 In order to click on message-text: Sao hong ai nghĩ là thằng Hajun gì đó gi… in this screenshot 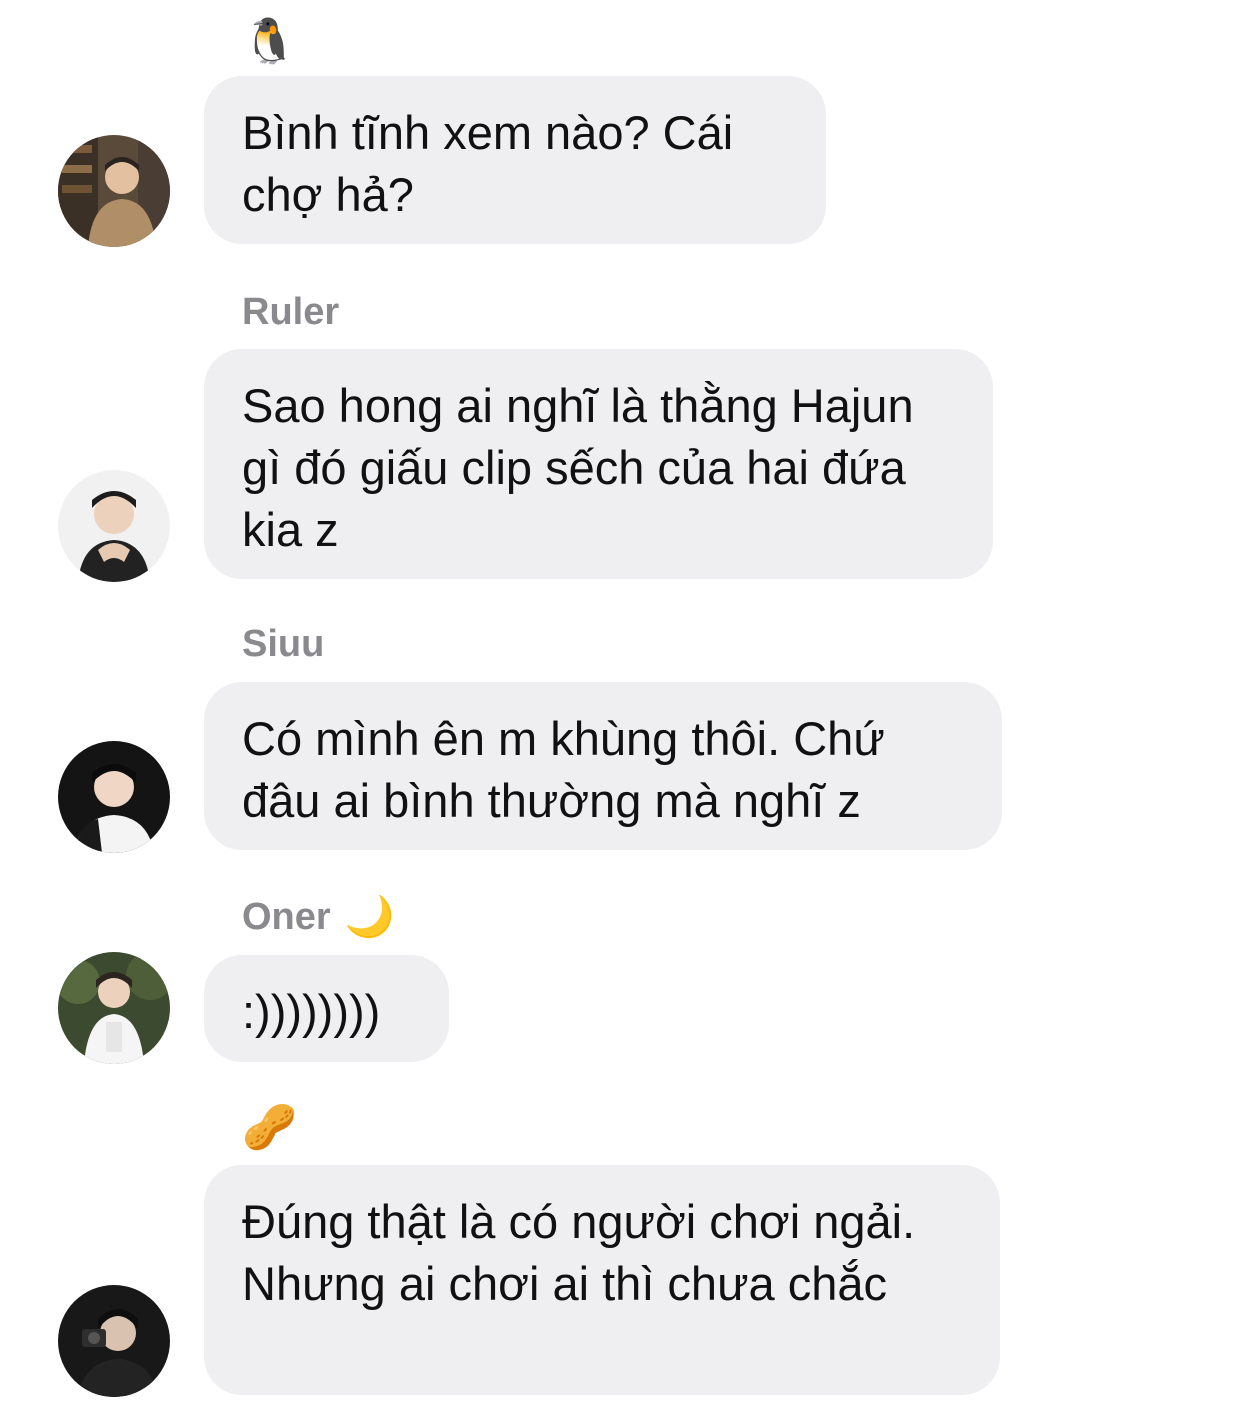, I will do `click(578, 467)`.